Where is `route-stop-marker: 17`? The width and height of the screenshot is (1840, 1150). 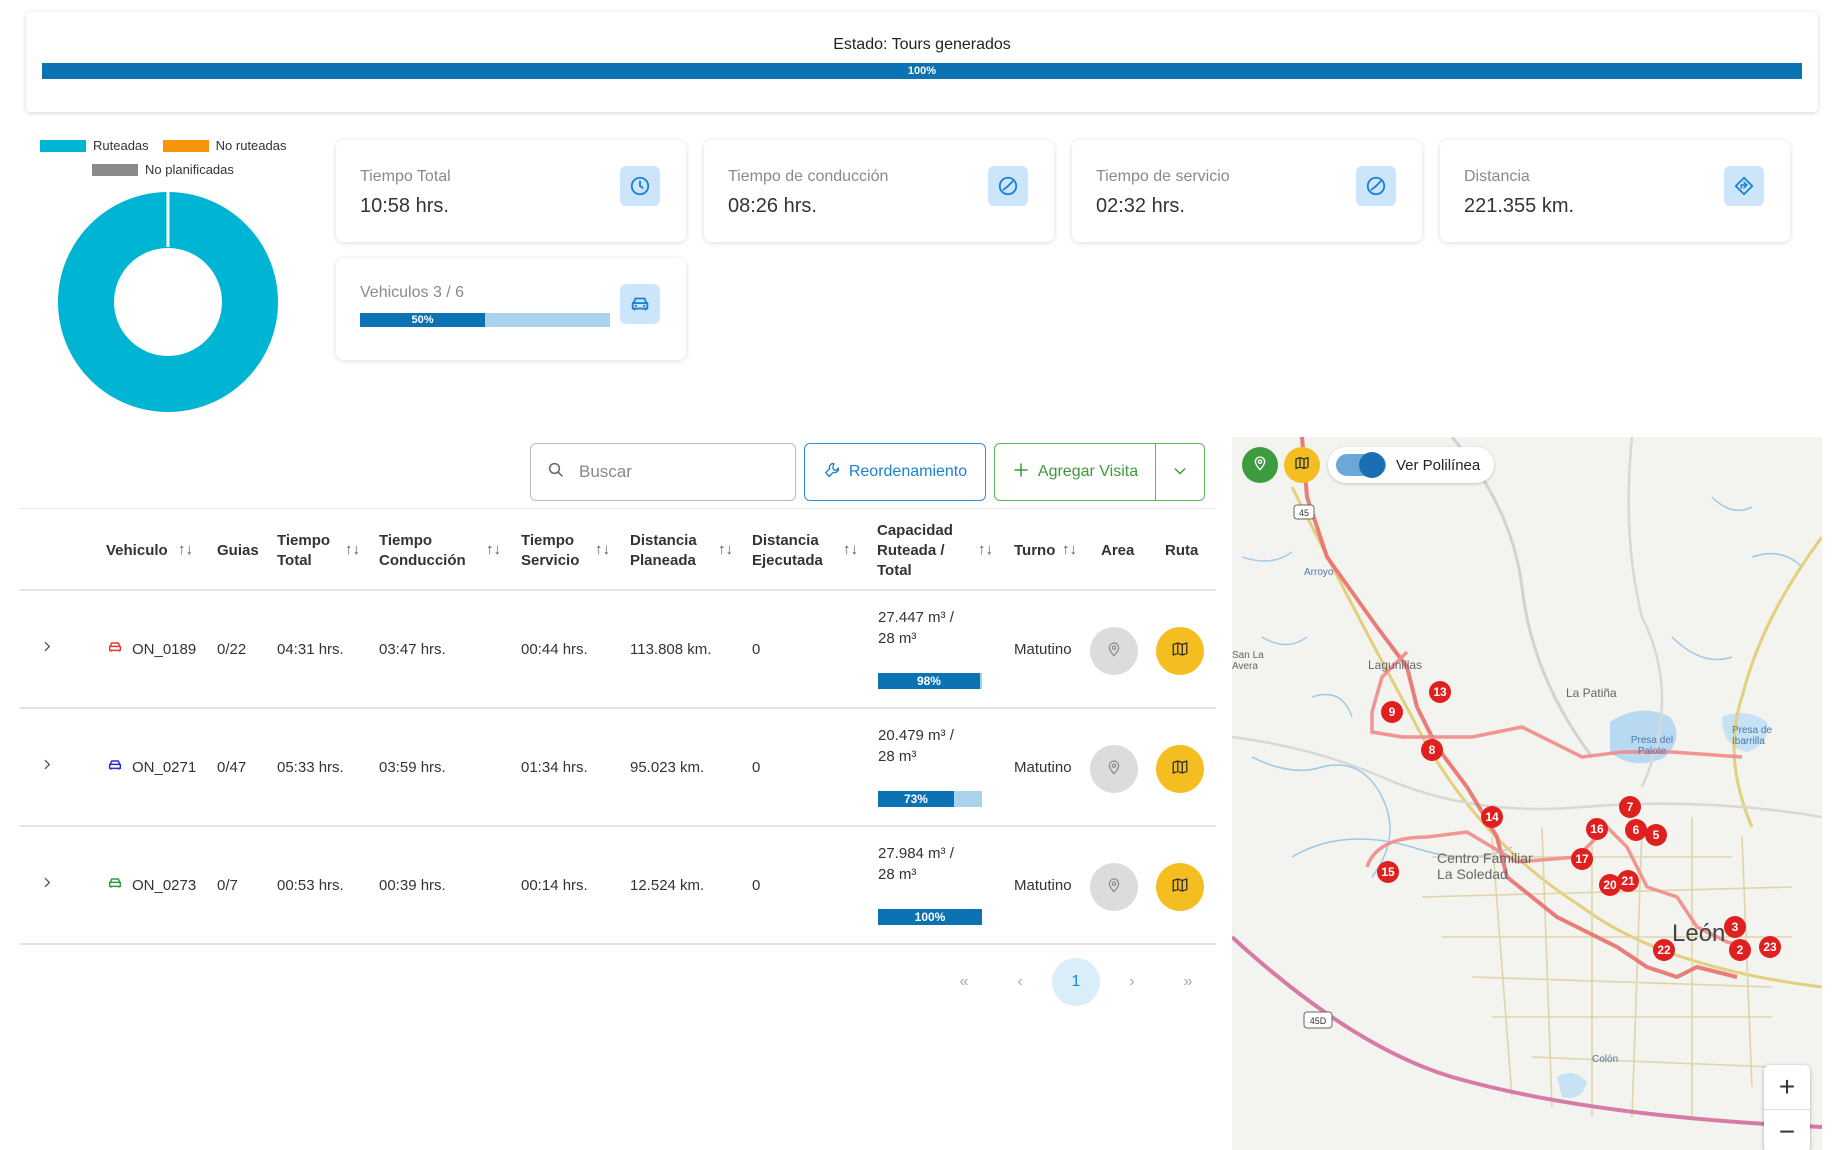 route-stop-marker: 17 is located at coordinates (1582, 859).